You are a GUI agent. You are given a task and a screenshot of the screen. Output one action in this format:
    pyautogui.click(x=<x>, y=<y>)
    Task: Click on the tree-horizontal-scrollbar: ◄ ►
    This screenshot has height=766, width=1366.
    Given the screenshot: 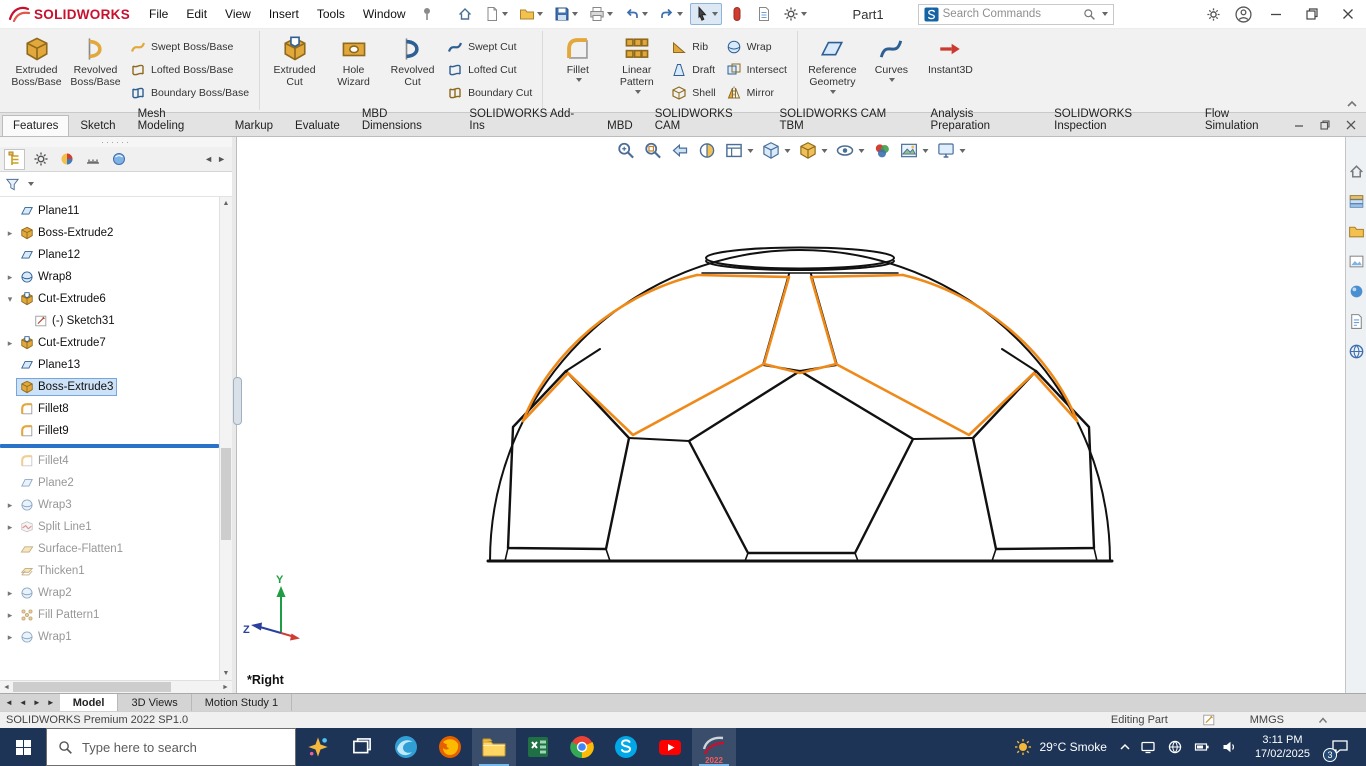 What is the action you would take?
    pyautogui.click(x=116, y=686)
    